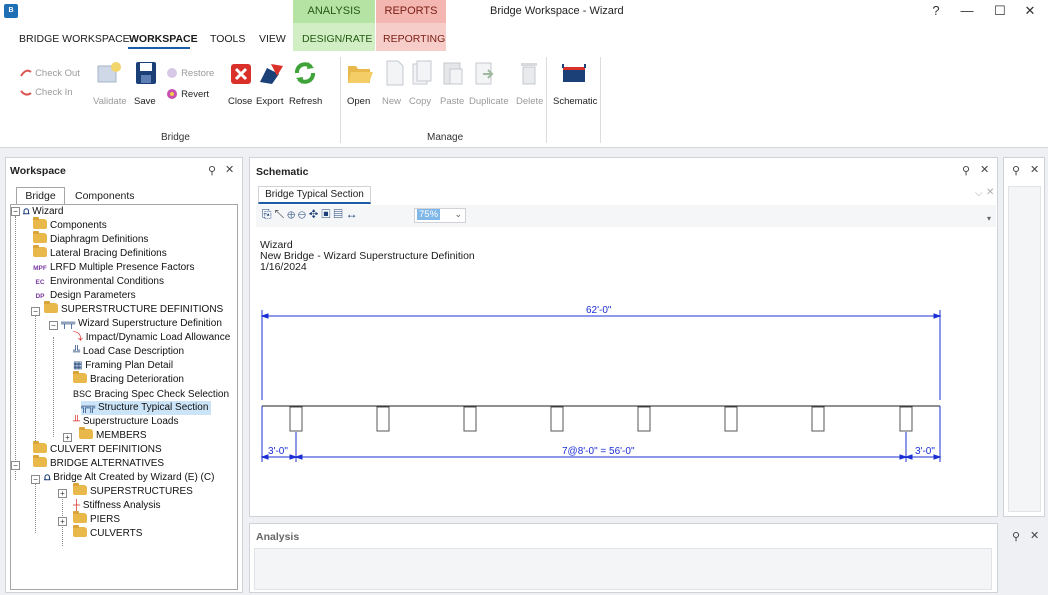 The height and width of the screenshot is (595, 1048). I want to click on tree-item-load-case: ╩ Load Case Description, so click(128, 352).